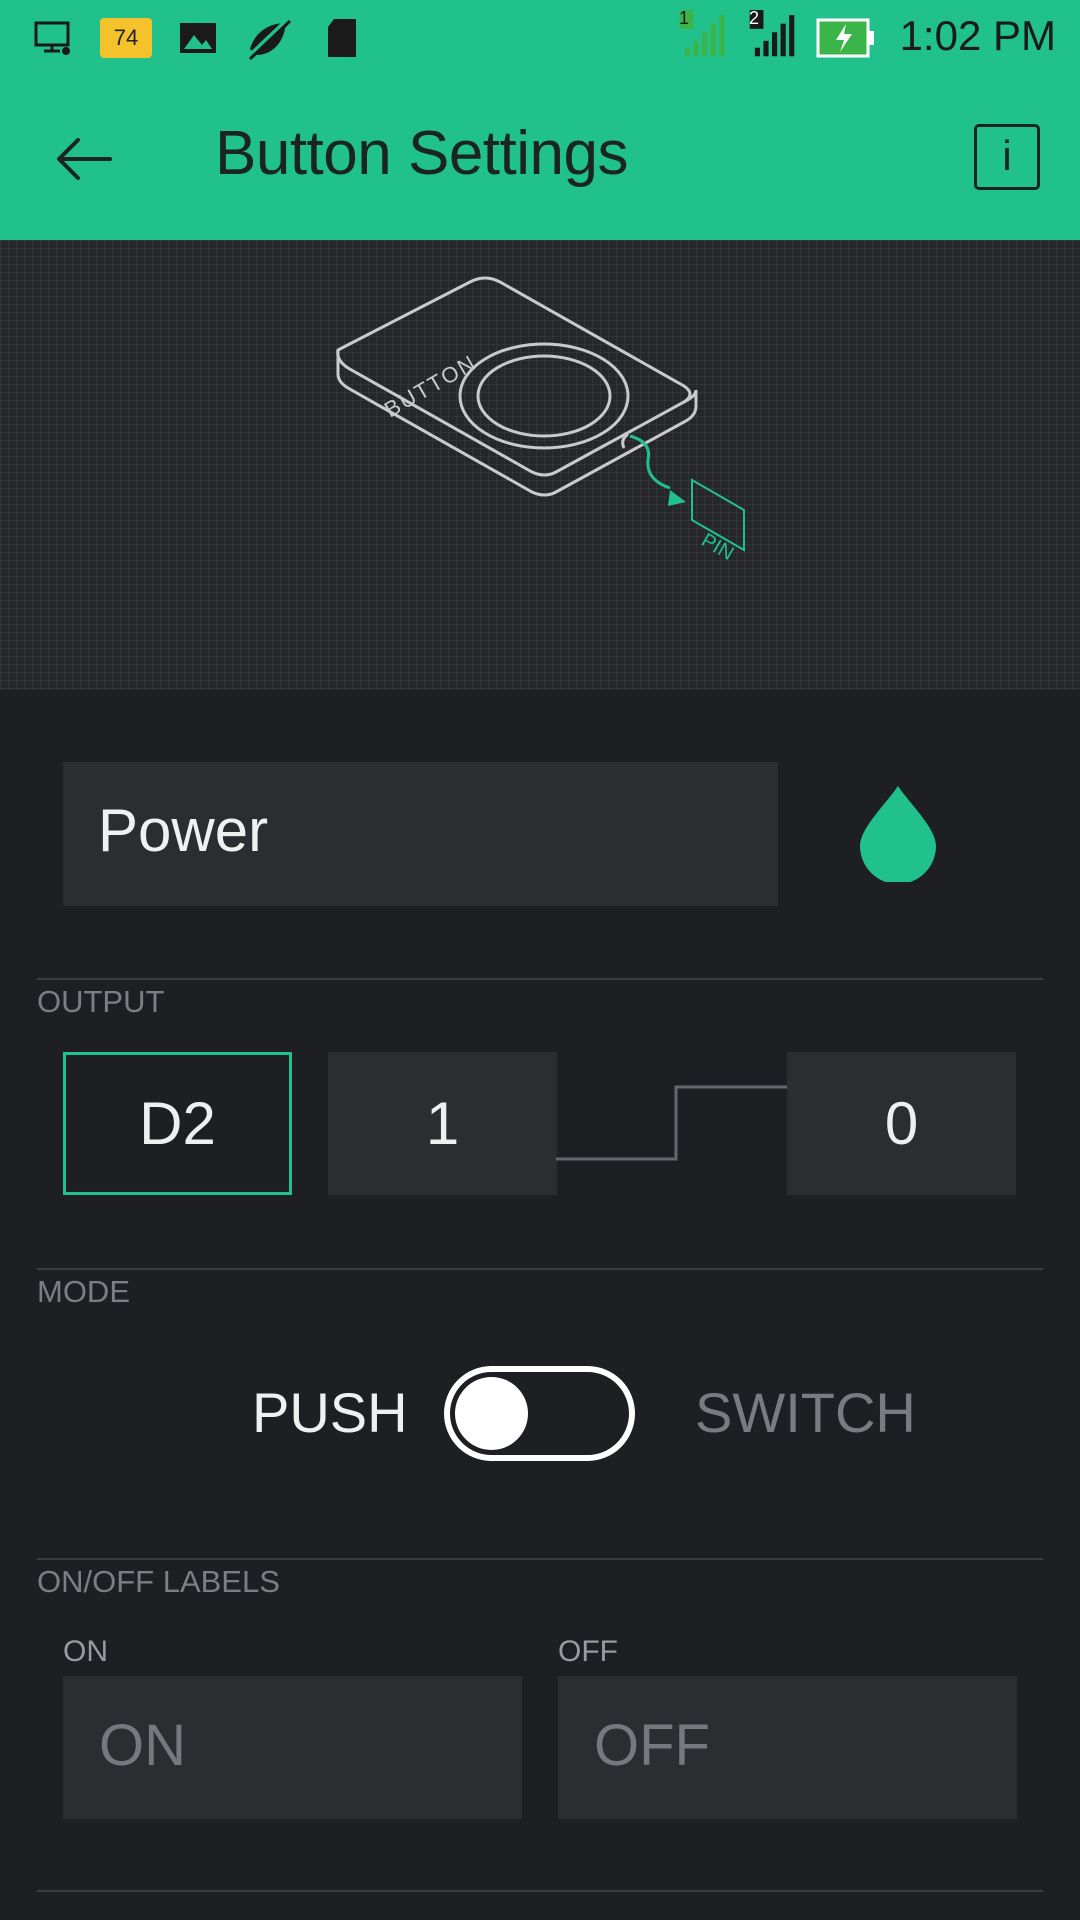 The image size is (1080, 1920). I want to click on signal-step-graphic, so click(672, 1123).